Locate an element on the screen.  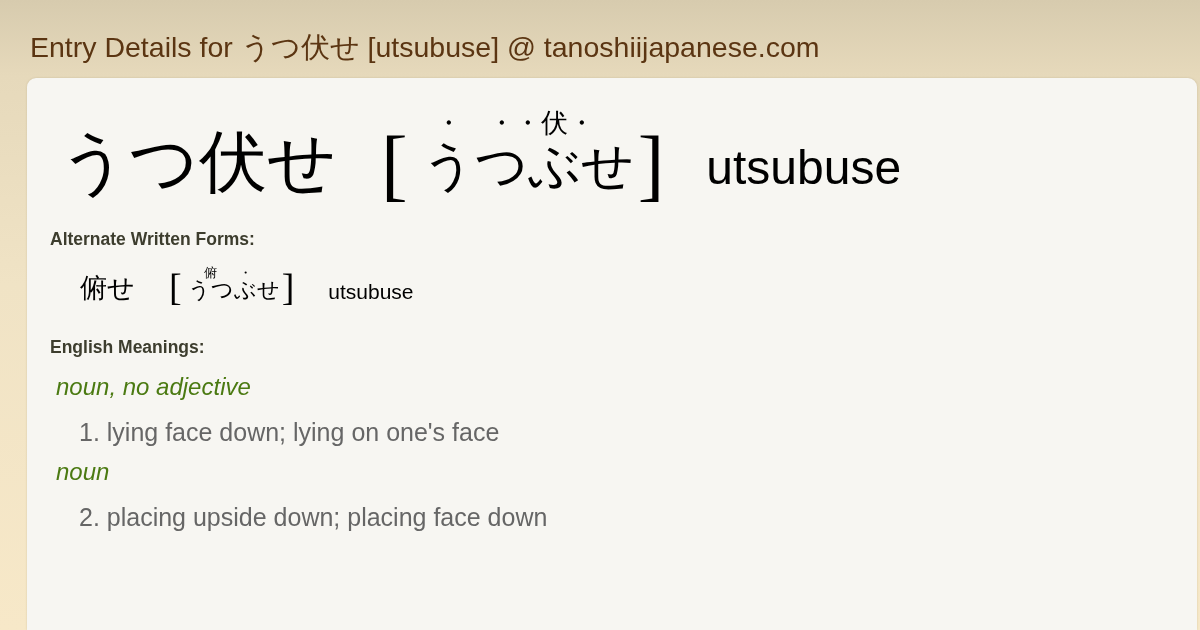
section-label: Alternate Written Forms: is located at coordinates (153, 239).